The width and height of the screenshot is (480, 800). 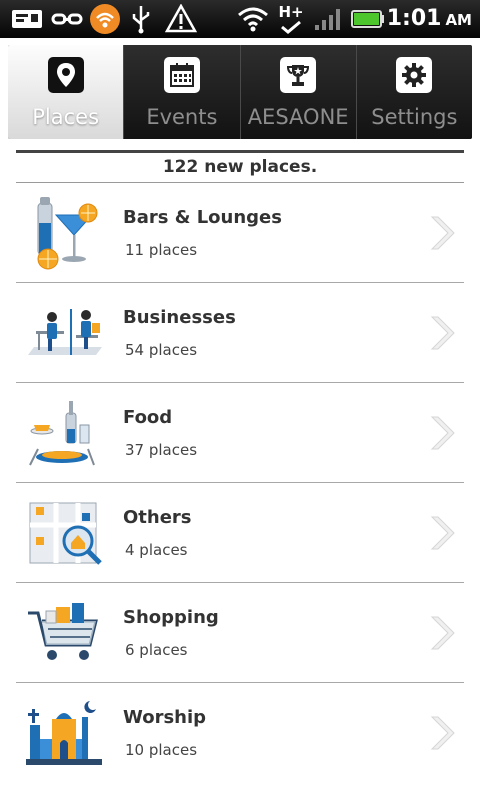 What do you see at coordinates (65, 75) in the screenshot?
I see `map-pin-icon` at bounding box center [65, 75].